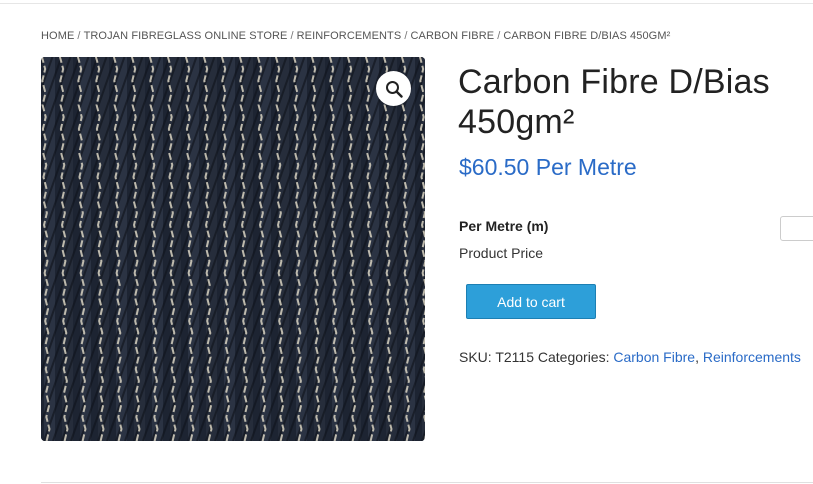 This screenshot has width=813, height=484. I want to click on bottom-divider, so click(427, 482).